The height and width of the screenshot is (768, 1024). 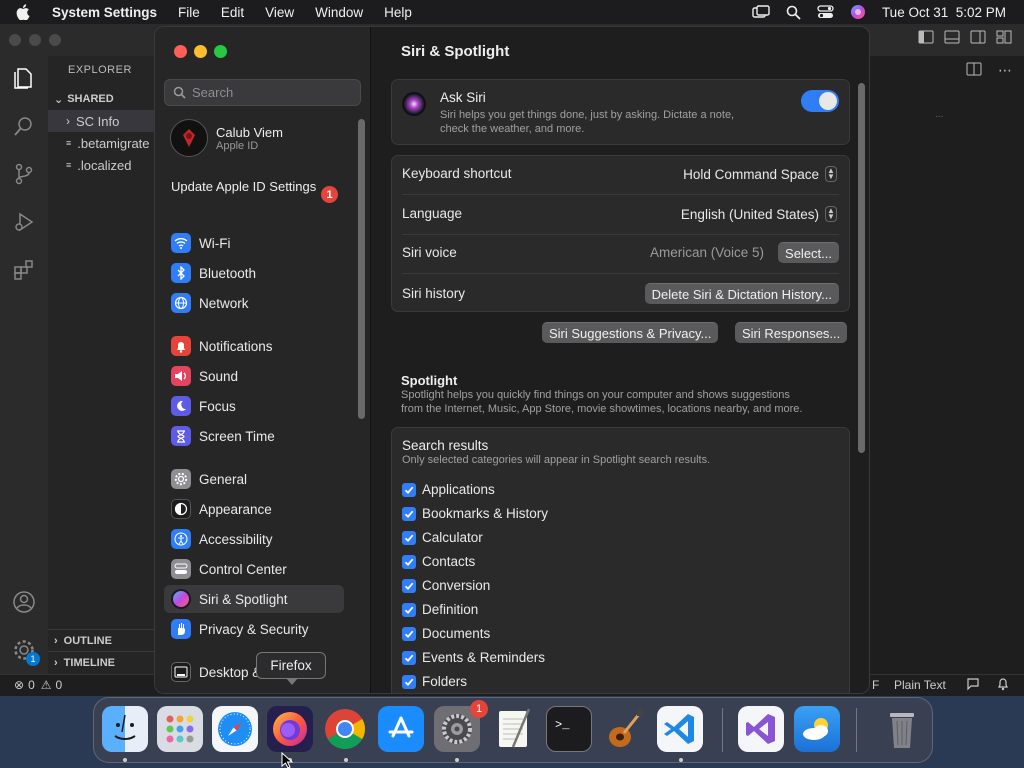 What do you see at coordinates (944, 12) in the screenshot?
I see `clock: Tue Oct 31 5:02 PM` at bounding box center [944, 12].